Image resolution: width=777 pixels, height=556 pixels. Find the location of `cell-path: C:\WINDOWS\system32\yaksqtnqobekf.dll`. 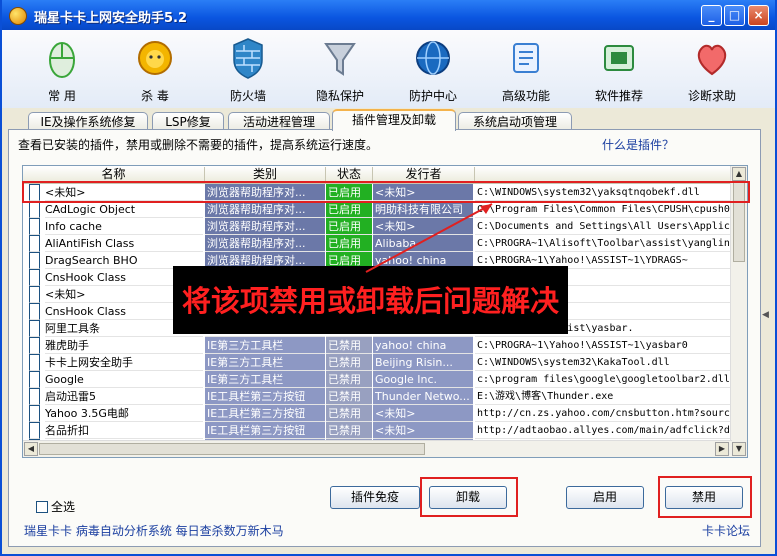

cell-path: C:\WINDOWS\system32\yaksqtnqobekf.dll is located at coordinates (604, 192).